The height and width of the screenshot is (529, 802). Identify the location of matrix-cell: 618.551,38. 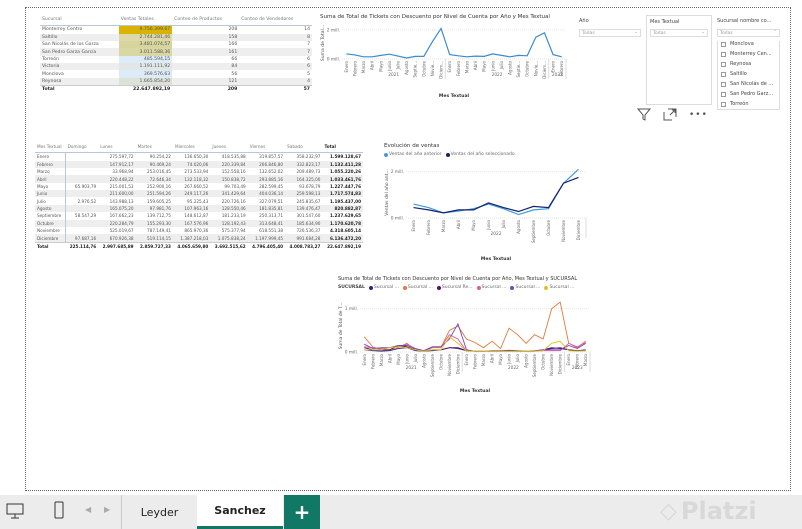
(271, 231).